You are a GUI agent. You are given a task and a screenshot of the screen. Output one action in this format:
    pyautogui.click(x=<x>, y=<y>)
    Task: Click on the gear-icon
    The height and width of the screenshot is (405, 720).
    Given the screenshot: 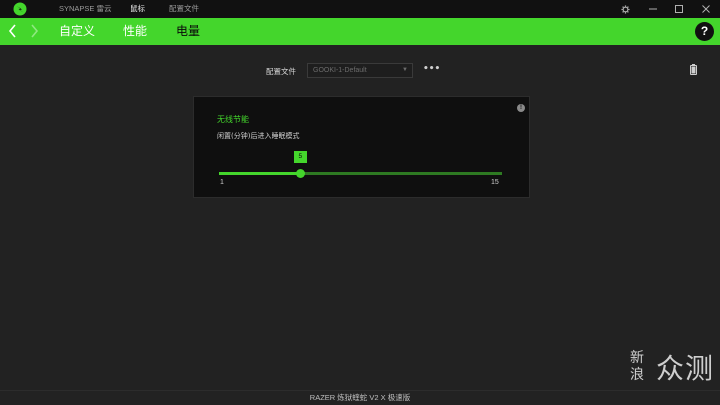 What is the action you would take?
    pyautogui.click(x=625, y=9)
    